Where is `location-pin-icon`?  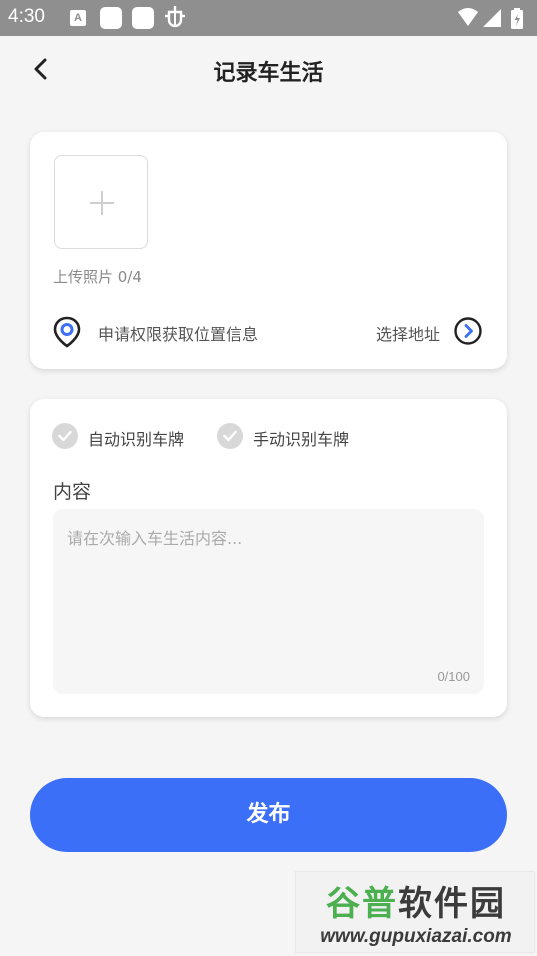
location-pin-icon is located at coordinates (67, 332).